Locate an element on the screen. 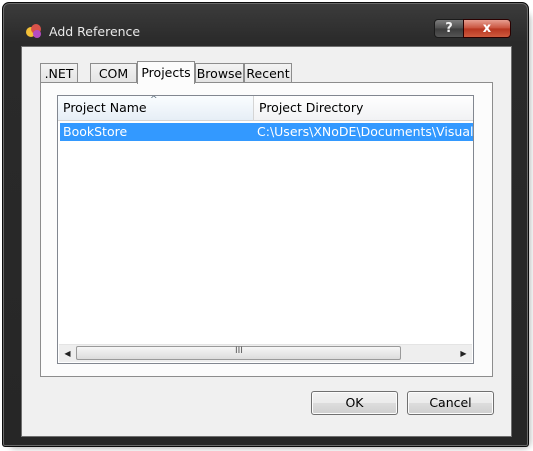 This screenshot has height=451, width=533. tab-projects: Projects is located at coordinates (166, 72).